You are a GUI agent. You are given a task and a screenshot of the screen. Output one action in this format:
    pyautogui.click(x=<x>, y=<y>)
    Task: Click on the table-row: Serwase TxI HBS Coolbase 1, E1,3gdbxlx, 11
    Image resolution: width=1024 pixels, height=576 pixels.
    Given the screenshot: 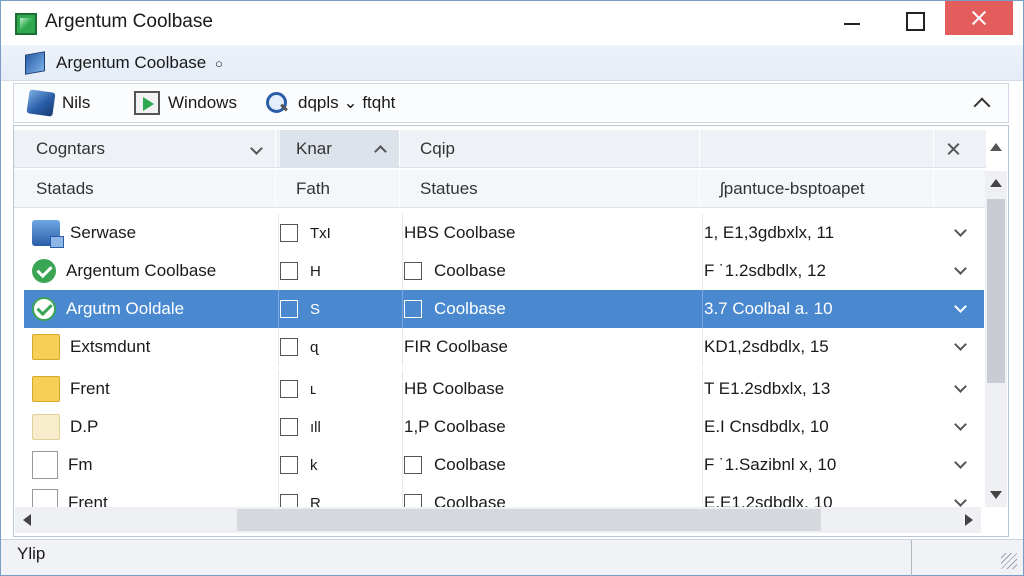 What is the action you would take?
    pyautogui.click(x=504, y=233)
    